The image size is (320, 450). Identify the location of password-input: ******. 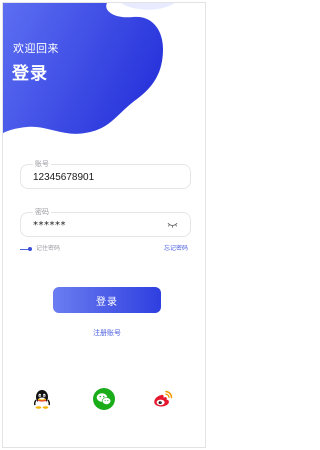
(49, 225).